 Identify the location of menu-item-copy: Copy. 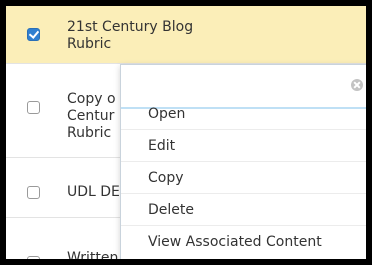
(243, 178).